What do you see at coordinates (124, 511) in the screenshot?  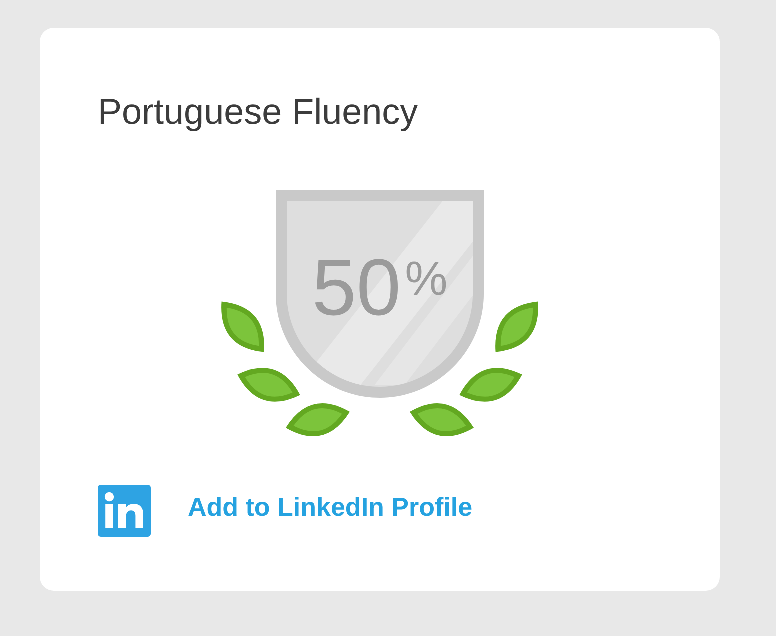 I see `linkedin-icon` at bounding box center [124, 511].